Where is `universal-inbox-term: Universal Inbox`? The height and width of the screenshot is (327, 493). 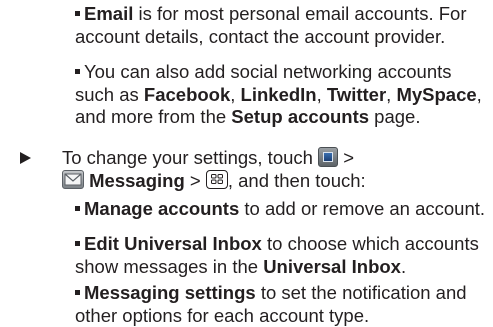
universal-inbox-term: Universal Inbox is located at coordinates (332, 266).